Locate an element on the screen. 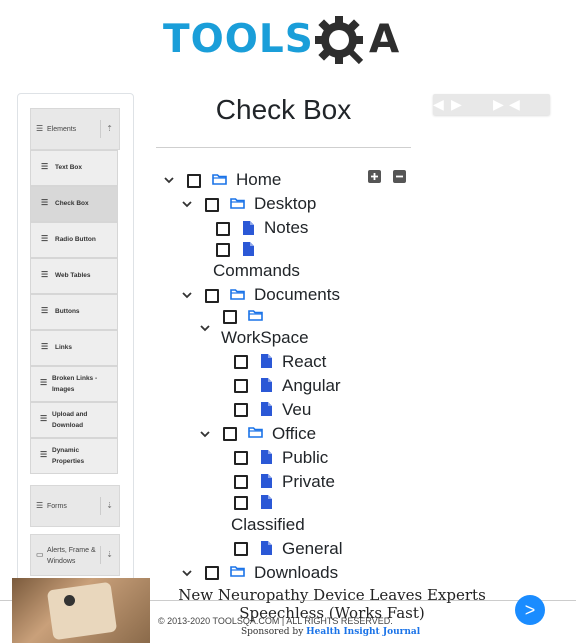  gear-q-icon is located at coordinates (339, 40).